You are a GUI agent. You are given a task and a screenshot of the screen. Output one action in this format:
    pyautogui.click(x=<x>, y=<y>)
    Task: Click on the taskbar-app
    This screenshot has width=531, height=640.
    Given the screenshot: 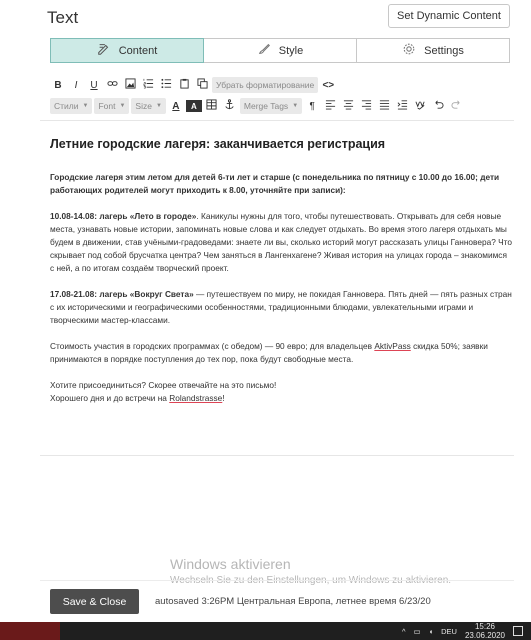 What is the action you would take?
    pyautogui.click(x=30, y=631)
    